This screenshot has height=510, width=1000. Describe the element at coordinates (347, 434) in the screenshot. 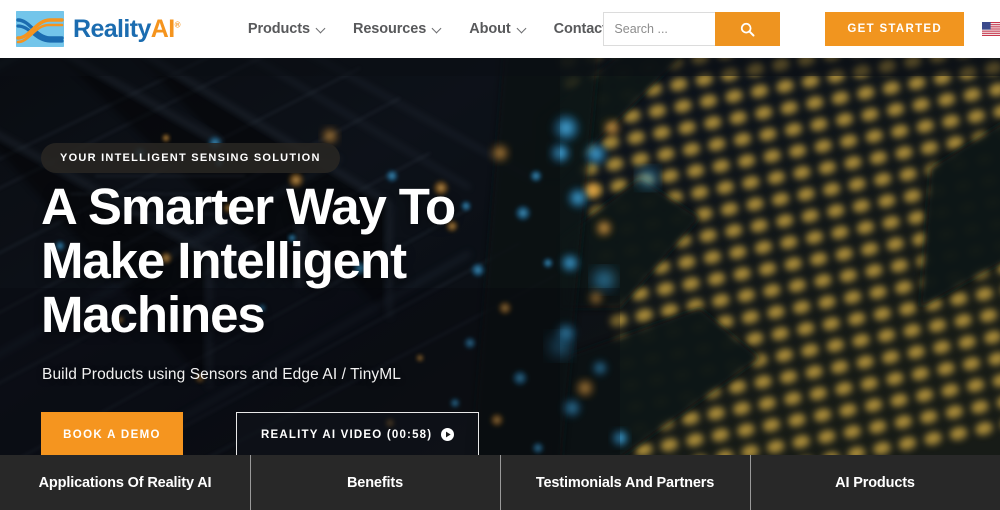

I see `video-button-label: REALITY AI VIDEO (00:58)` at that location.